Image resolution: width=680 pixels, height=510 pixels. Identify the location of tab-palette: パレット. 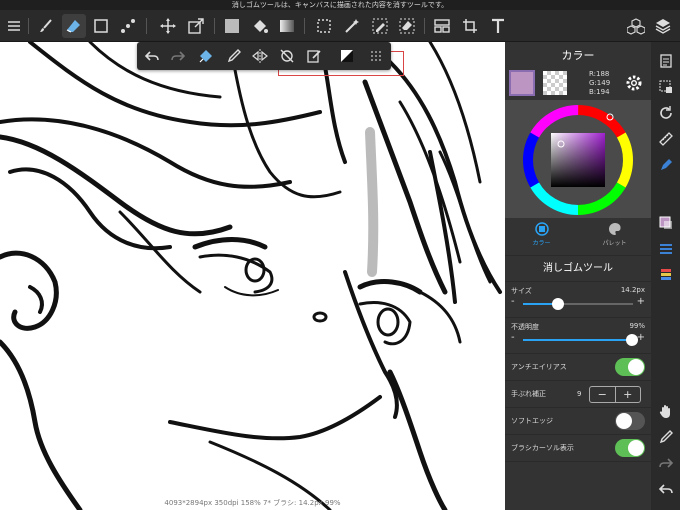
(614, 236).